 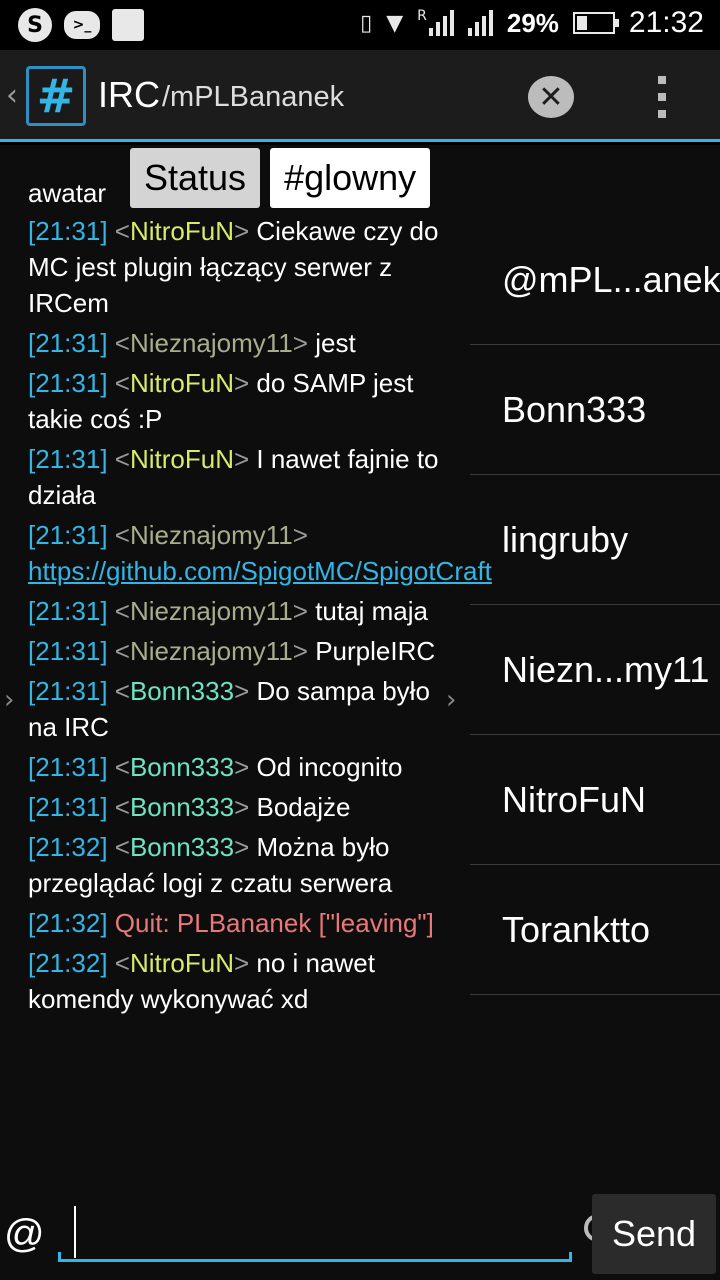 I want to click on channel-tabs: Status #glowny, so click(x=280, y=178).